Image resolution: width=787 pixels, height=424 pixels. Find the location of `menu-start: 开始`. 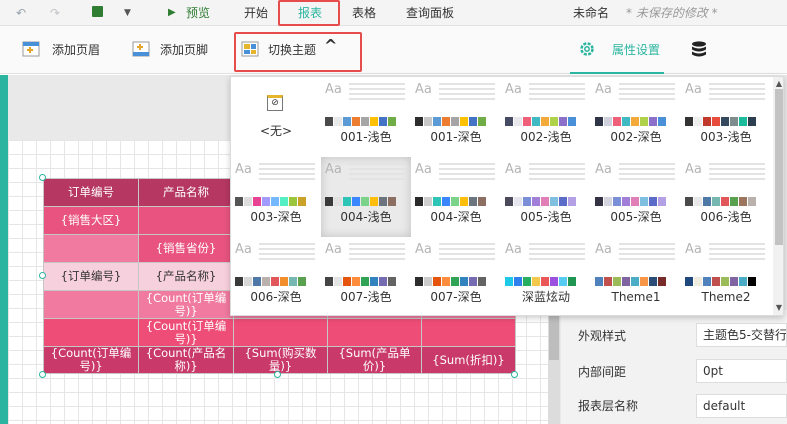

menu-start: 开始 is located at coordinates (256, 13).